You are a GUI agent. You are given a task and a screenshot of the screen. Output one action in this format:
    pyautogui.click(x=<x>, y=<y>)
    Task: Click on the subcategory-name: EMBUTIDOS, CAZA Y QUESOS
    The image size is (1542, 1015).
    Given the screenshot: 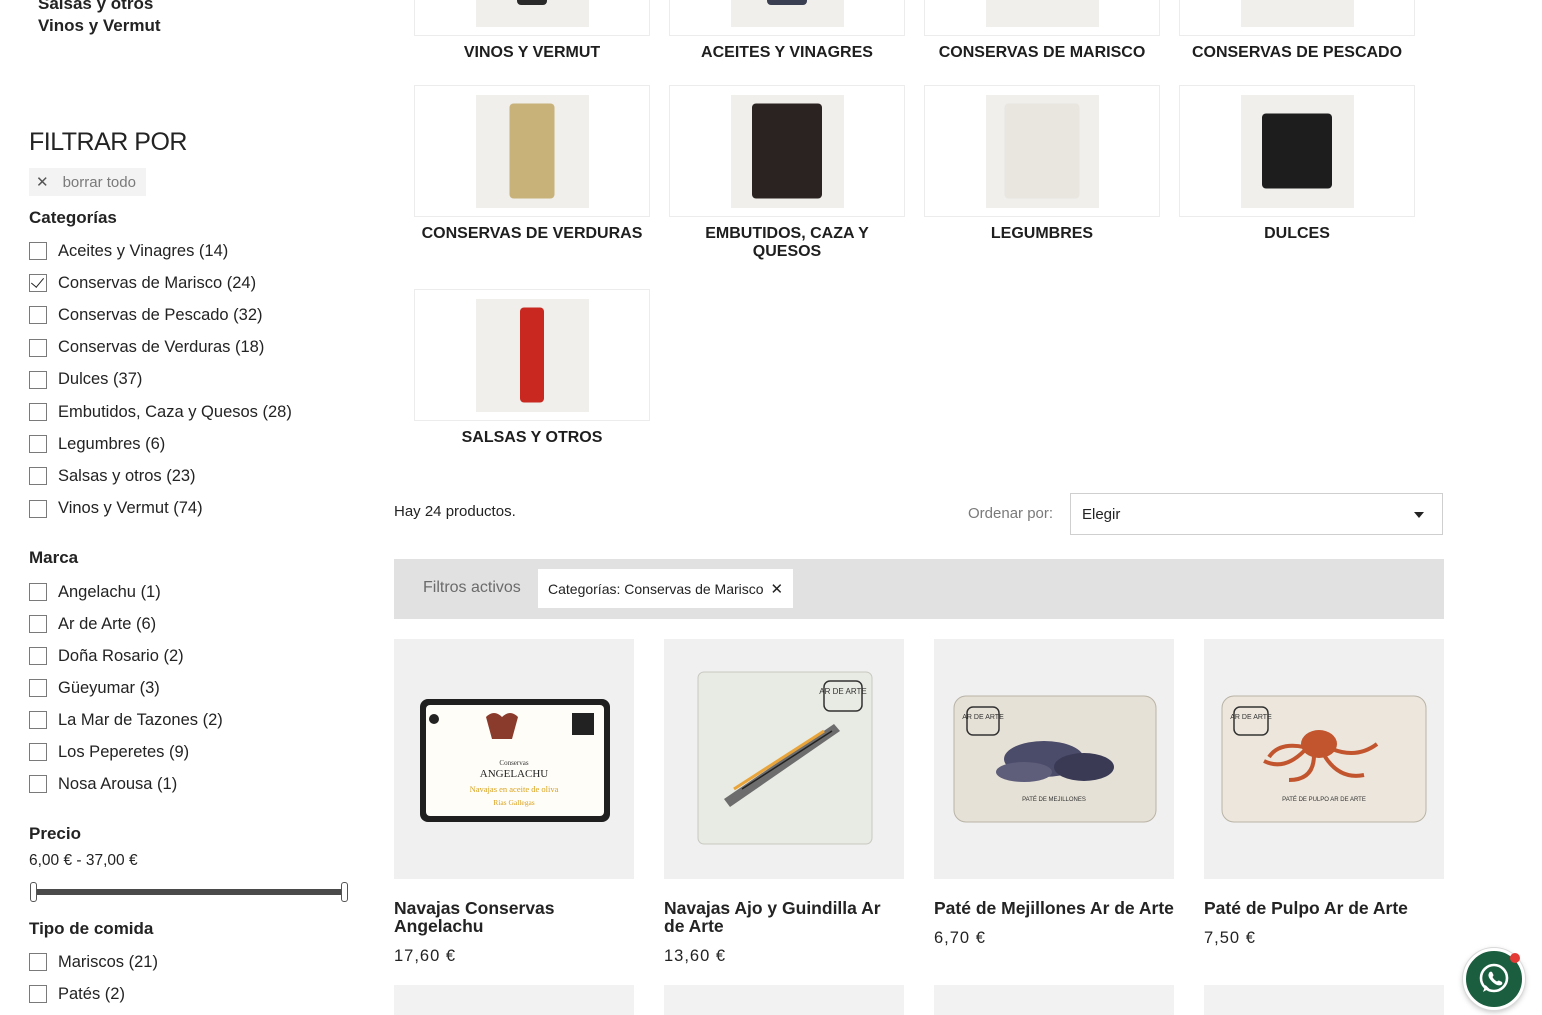 What is the action you would take?
    pyautogui.click(x=787, y=243)
    